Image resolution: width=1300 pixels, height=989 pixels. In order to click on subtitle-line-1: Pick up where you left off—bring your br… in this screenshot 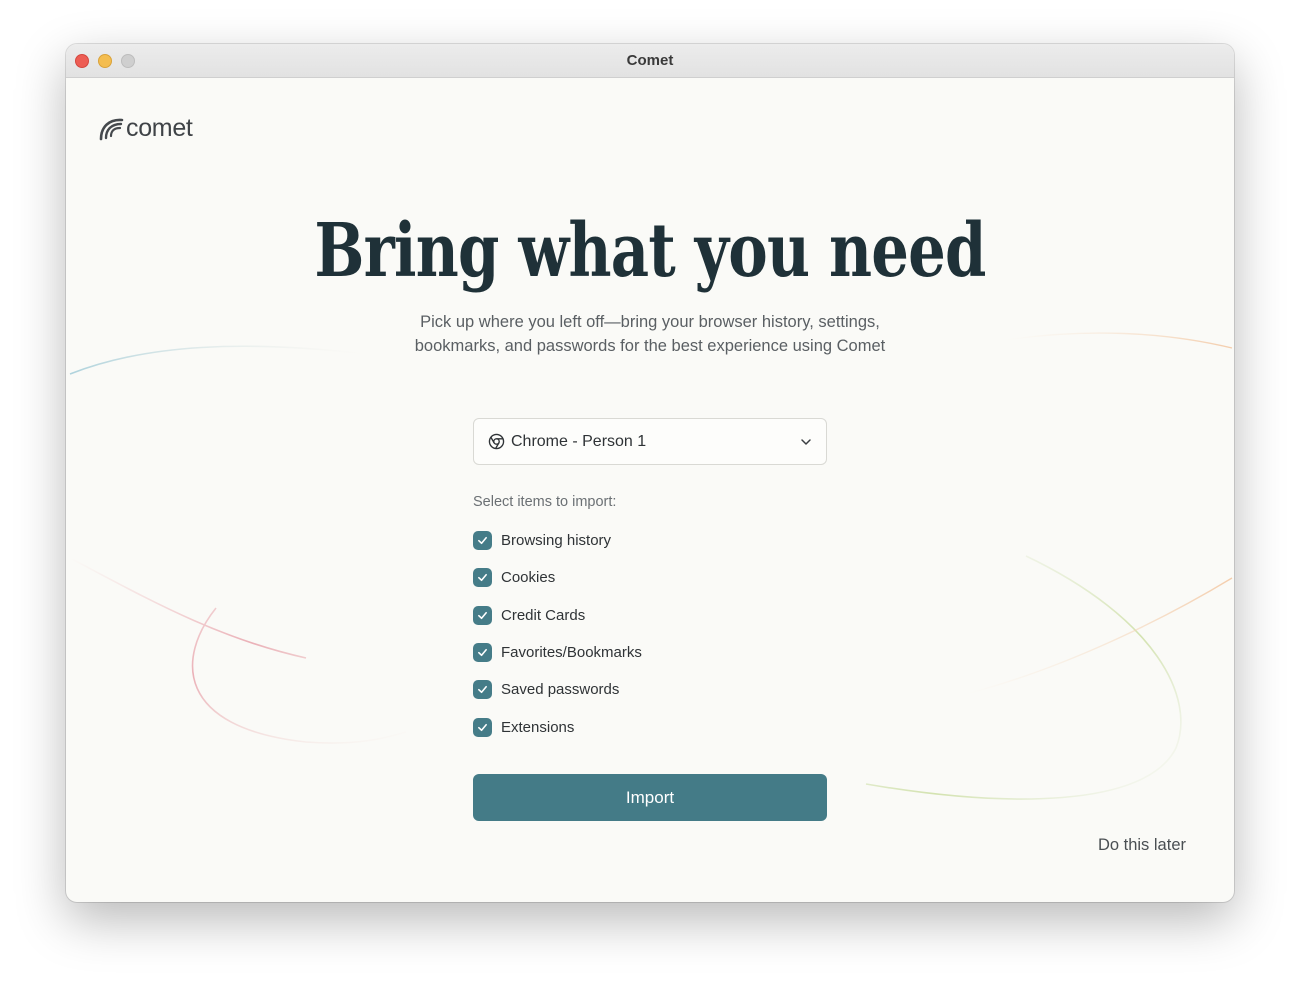, I will do `click(650, 322)`.